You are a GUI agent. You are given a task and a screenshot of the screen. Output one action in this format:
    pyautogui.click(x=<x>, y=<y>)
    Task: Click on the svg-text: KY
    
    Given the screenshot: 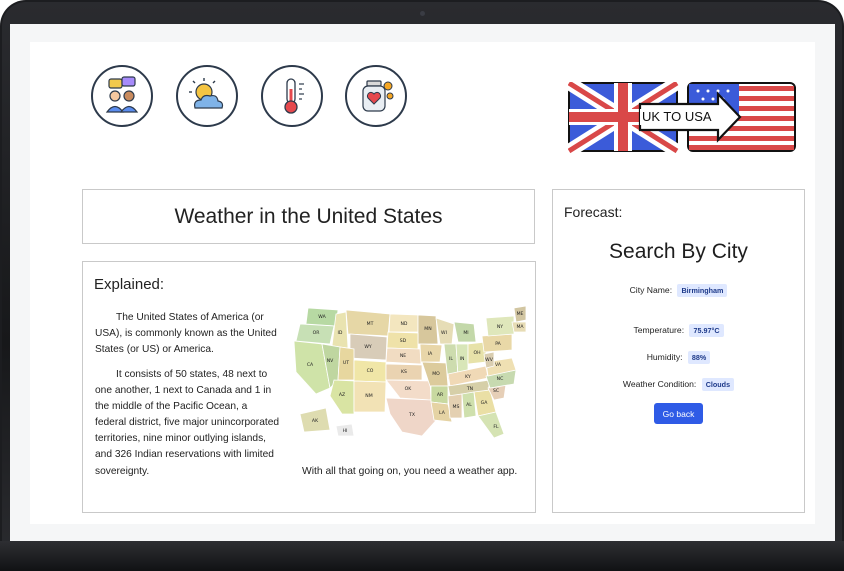 What is the action you would take?
    pyautogui.click(x=468, y=377)
    